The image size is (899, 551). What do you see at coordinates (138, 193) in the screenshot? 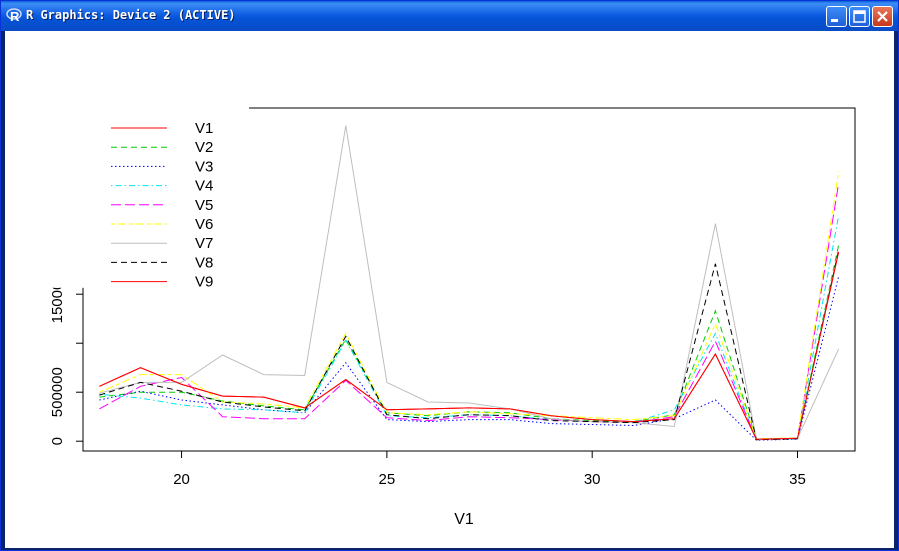
I see `legend-box` at bounding box center [138, 193].